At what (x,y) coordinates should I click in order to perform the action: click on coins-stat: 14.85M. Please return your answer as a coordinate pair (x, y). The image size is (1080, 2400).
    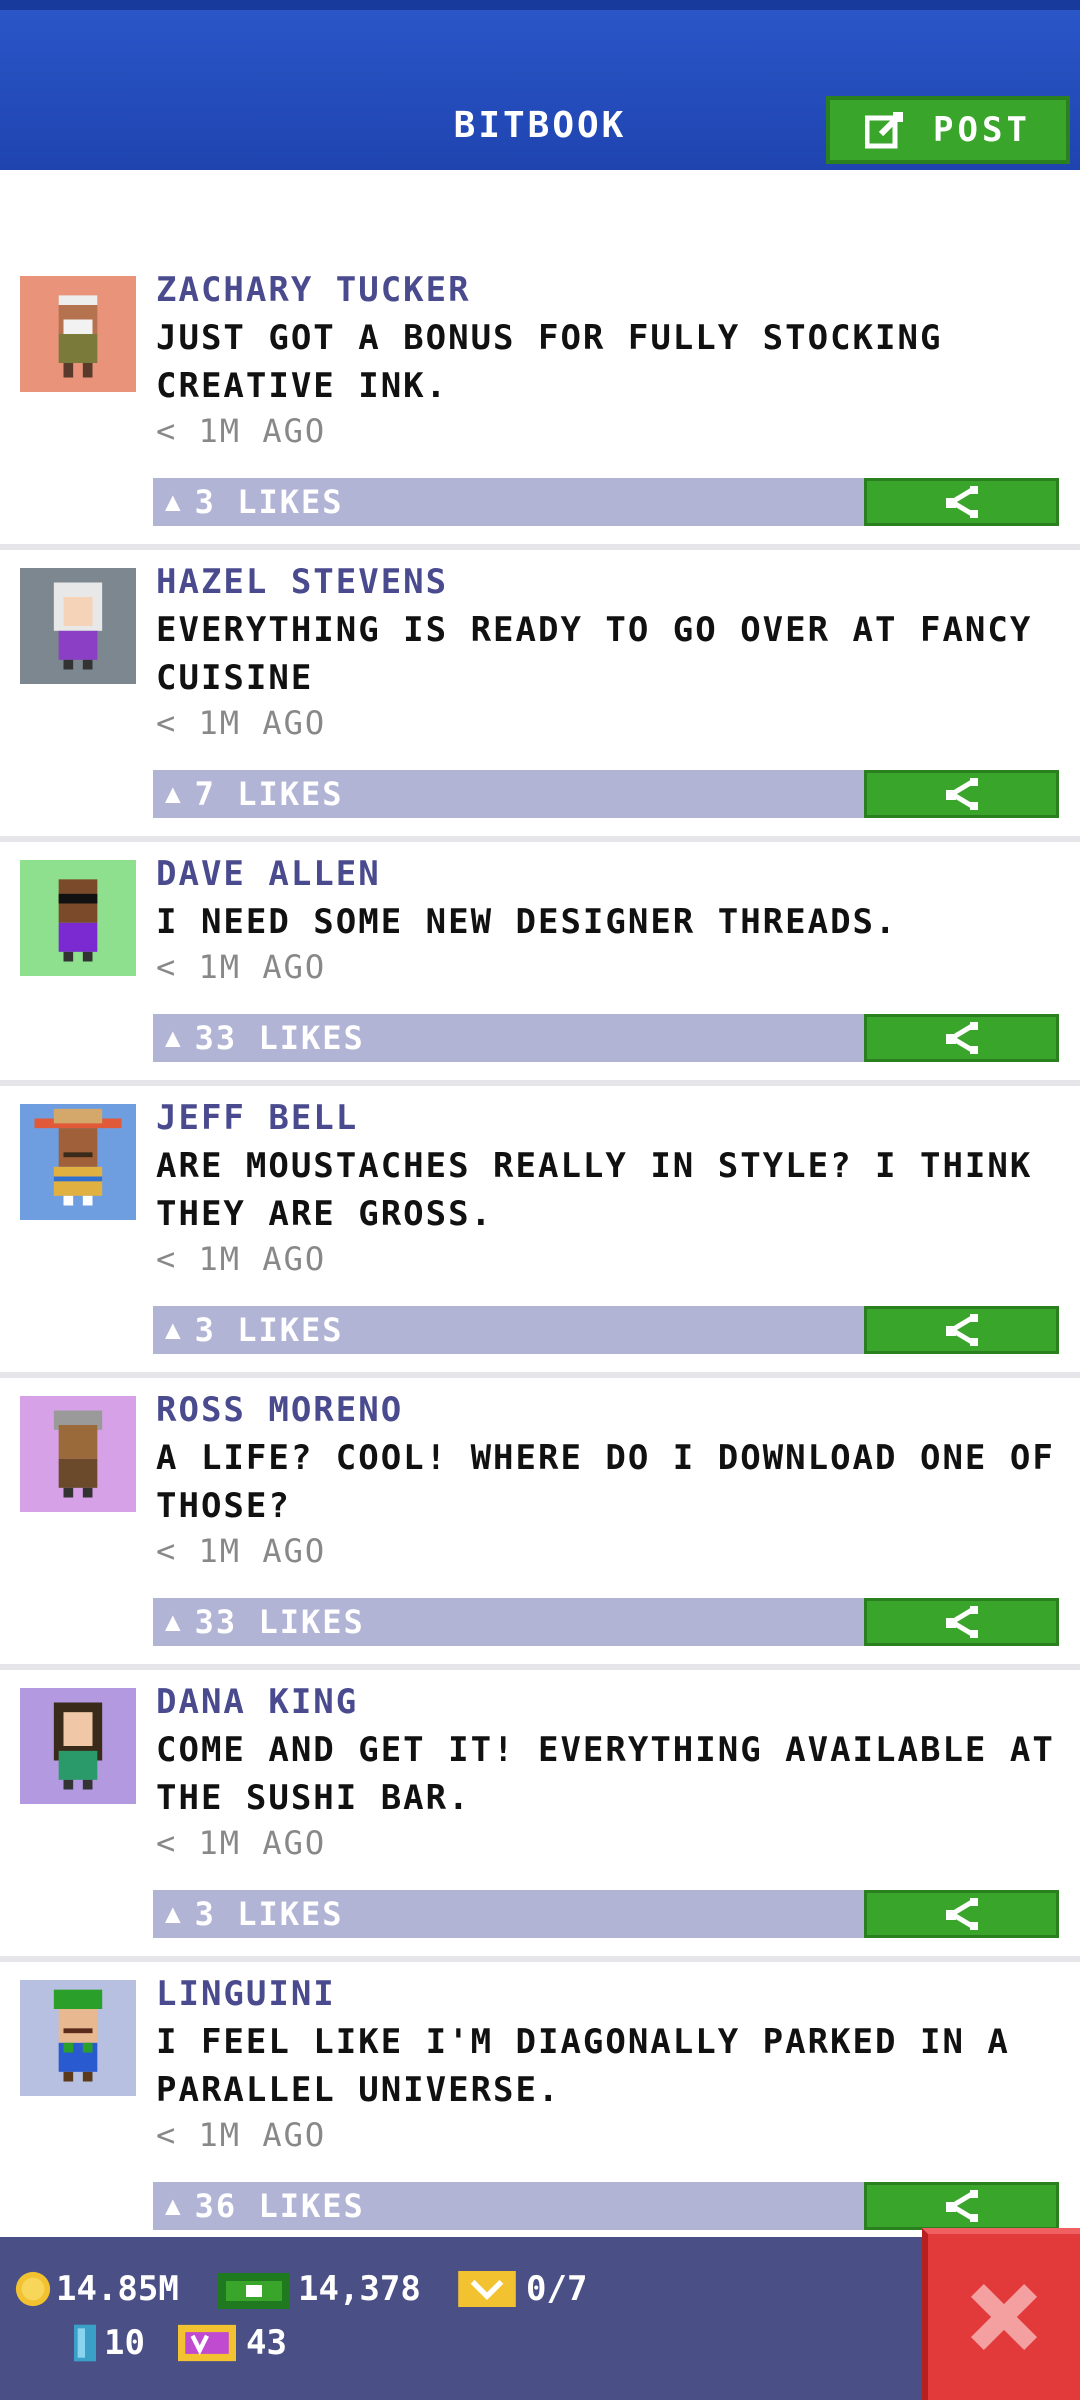
    Looking at the image, I should click on (96, 2289).